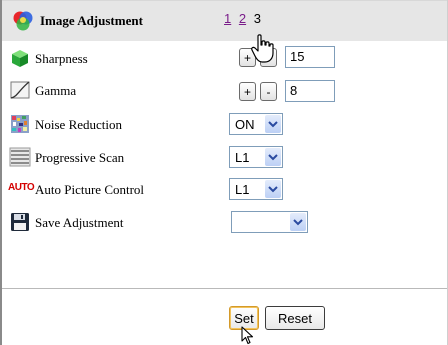 This screenshot has width=448, height=345. Describe the element at coordinates (242, 189) in the screenshot. I see `auto-picture-control-value: L1` at that location.